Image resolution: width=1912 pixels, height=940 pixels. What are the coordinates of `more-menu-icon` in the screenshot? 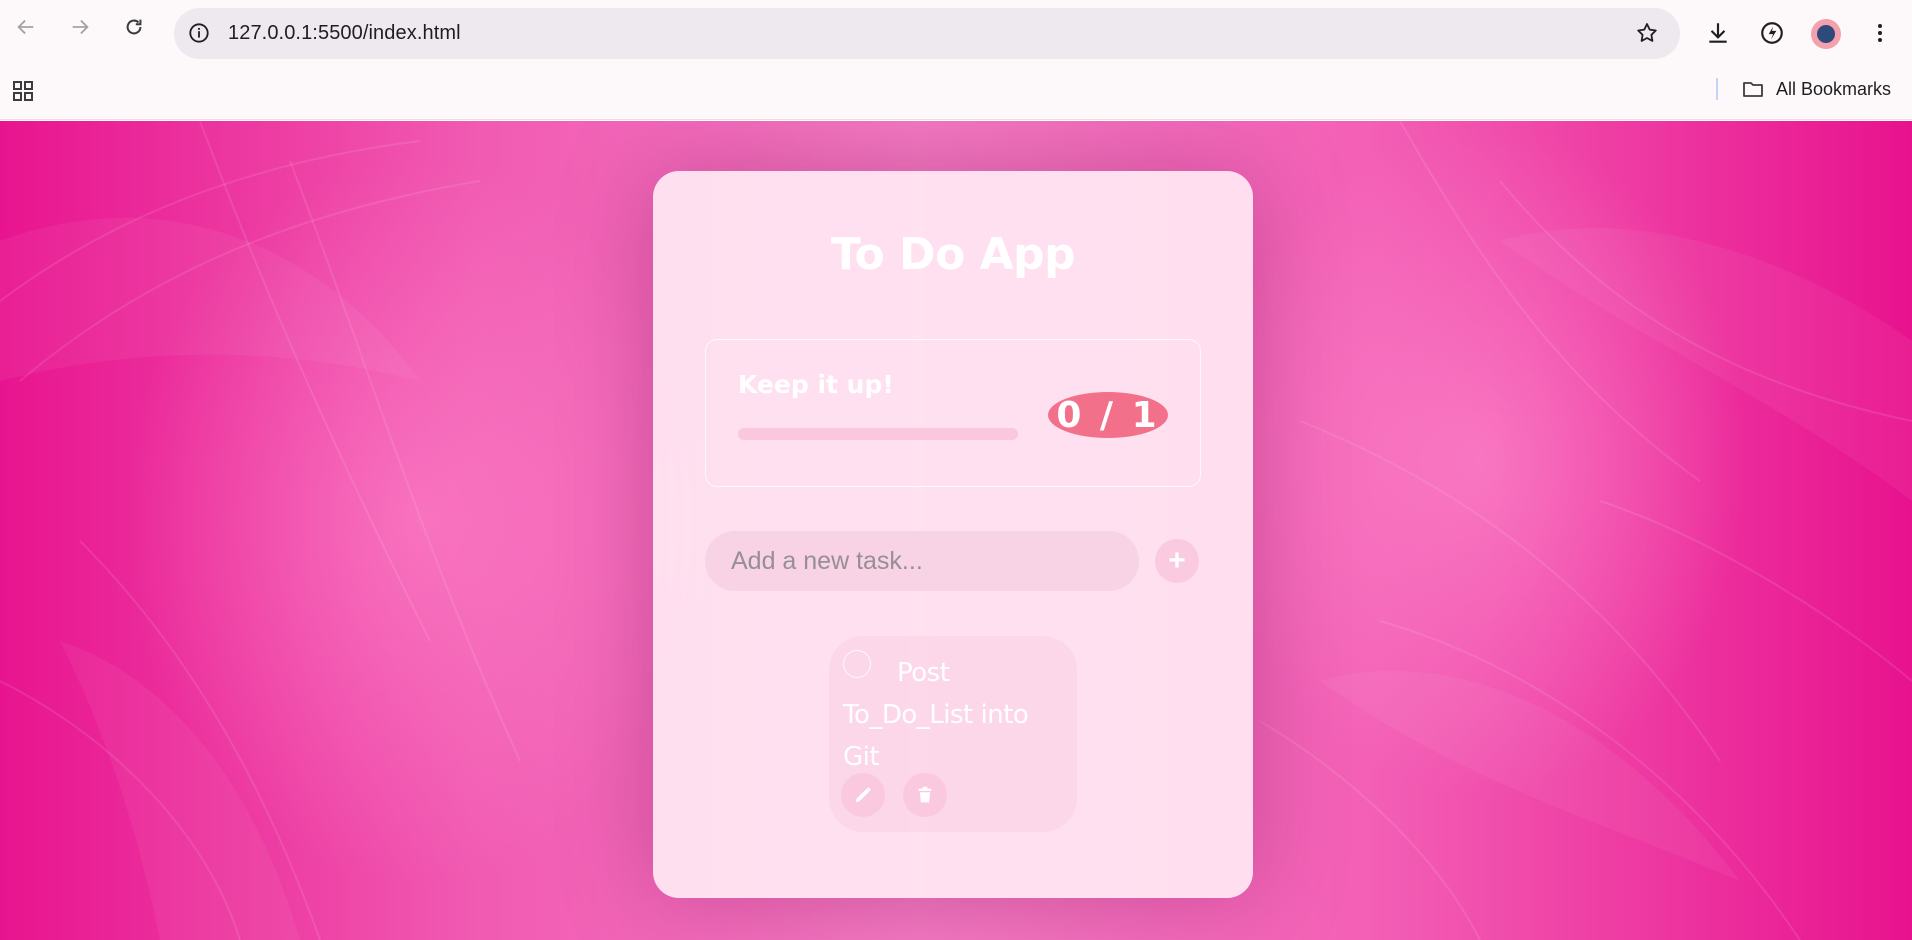 It's located at (1880, 33).